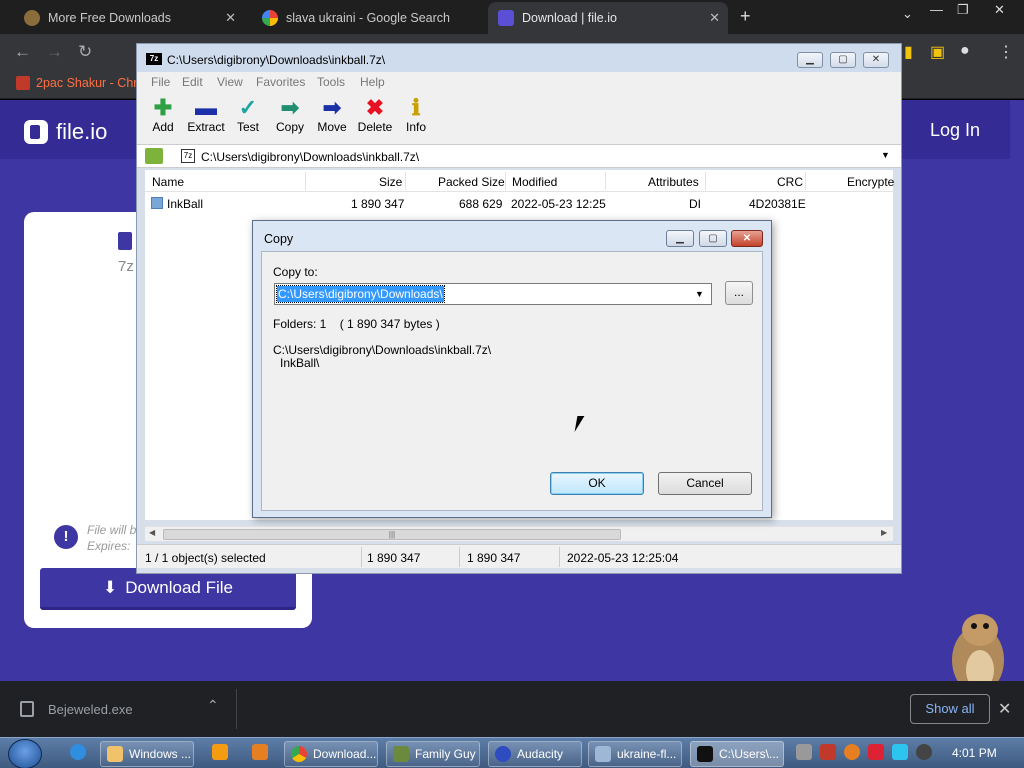 This screenshot has width=1024, height=768. Describe the element at coordinates (937, 52) in the screenshot. I see `sidepanel-icon: ▣` at that location.